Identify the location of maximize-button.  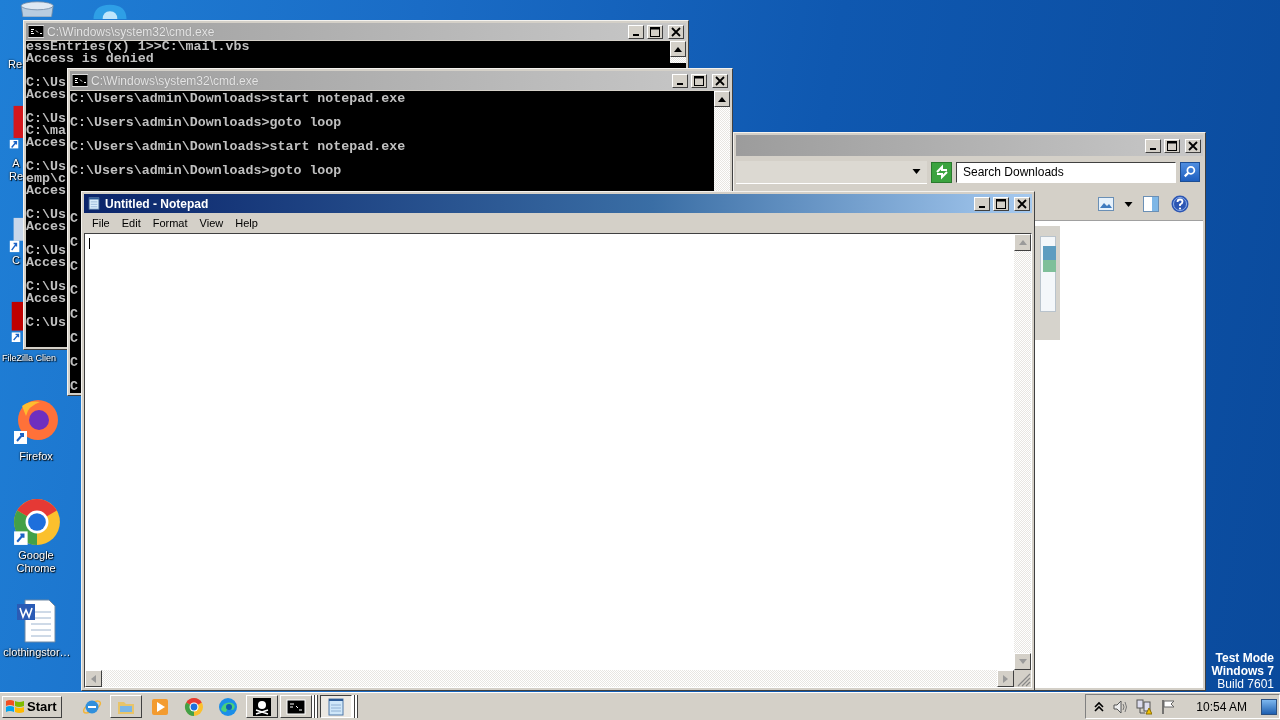
(1001, 203).